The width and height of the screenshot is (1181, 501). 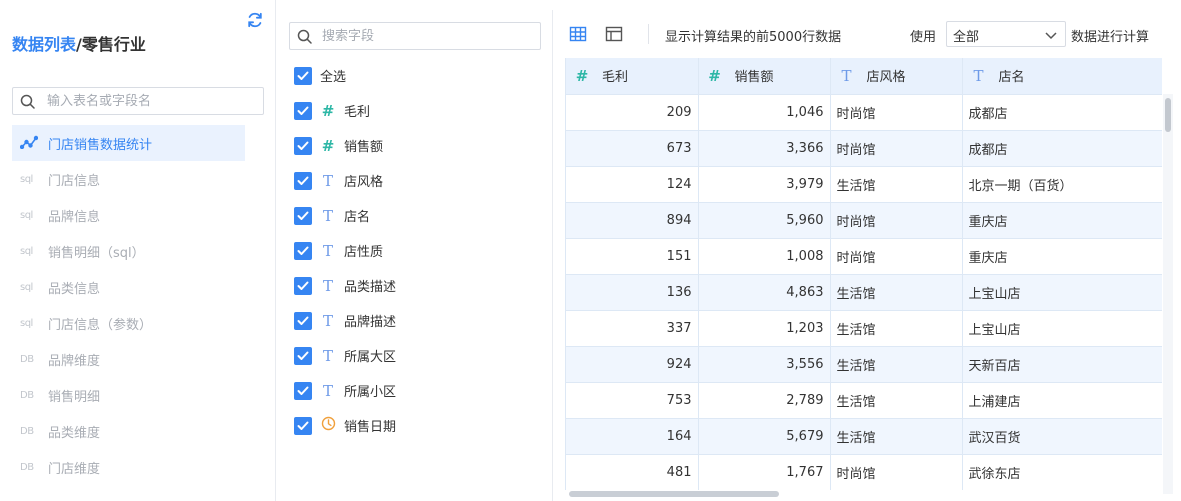 What do you see at coordinates (419, 75) in the screenshot?
I see `select-all-item: 全选` at bounding box center [419, 75].